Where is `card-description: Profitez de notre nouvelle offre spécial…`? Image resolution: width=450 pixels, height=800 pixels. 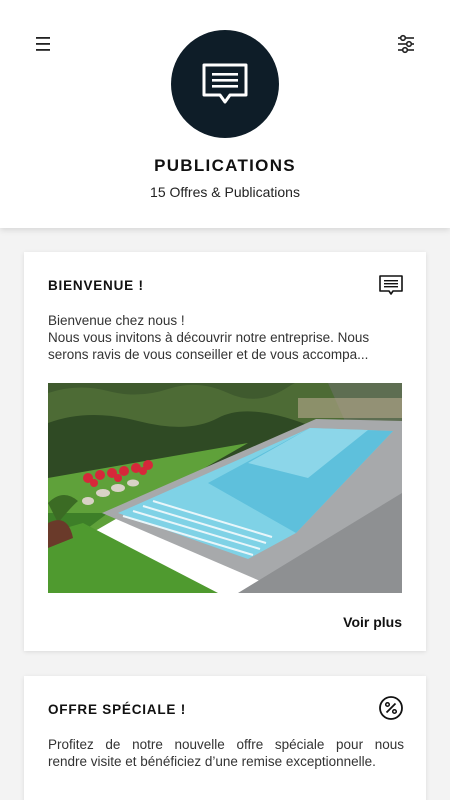 card-description: Profitez de notre nouvelle offre spécial… is located at coordinates (226, 753).